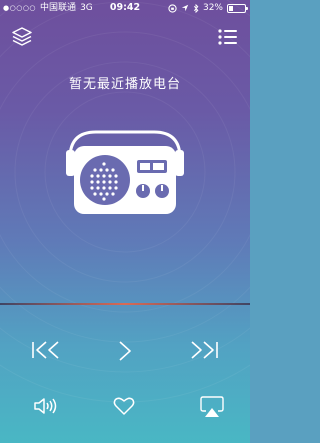 The width and height of the screenshot is (320, 443). What do you see at coordinates (46, 350) in the screenshot?
I see `previous-icon` at bounding box center [46, 350].